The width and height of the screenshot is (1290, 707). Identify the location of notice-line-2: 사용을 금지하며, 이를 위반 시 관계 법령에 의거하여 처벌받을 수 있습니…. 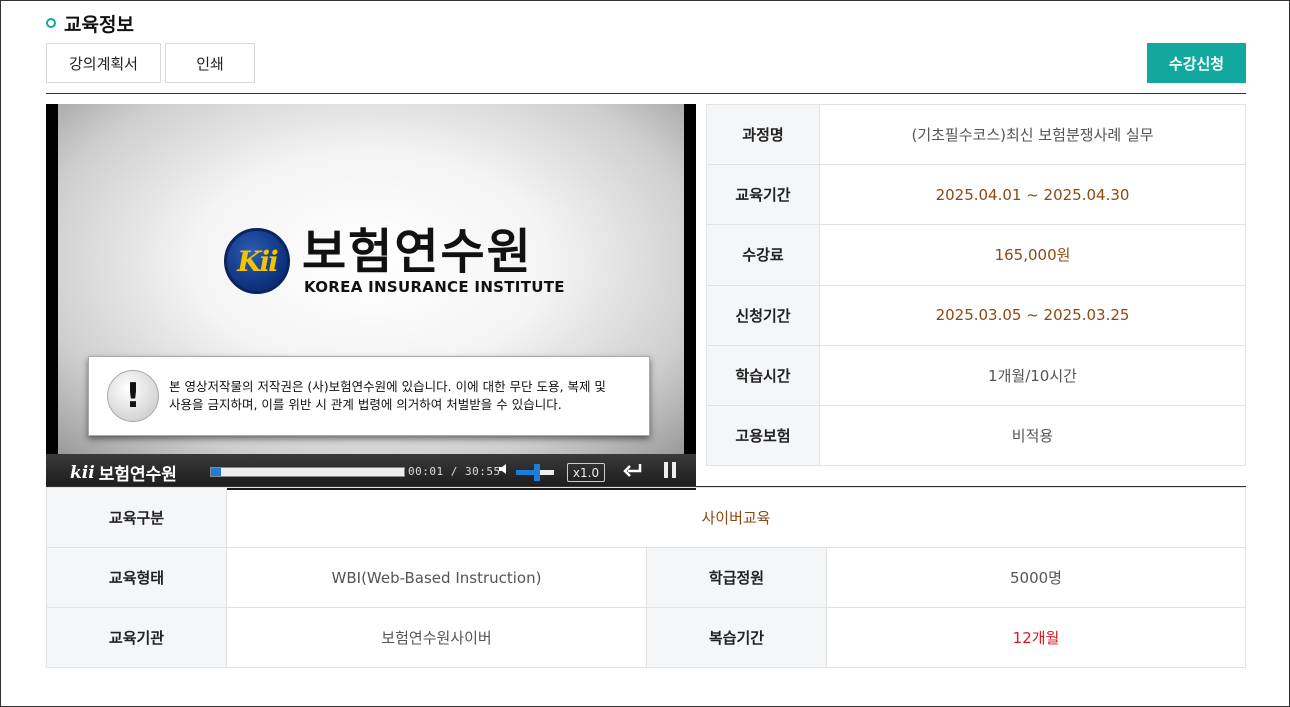
(365, 404).